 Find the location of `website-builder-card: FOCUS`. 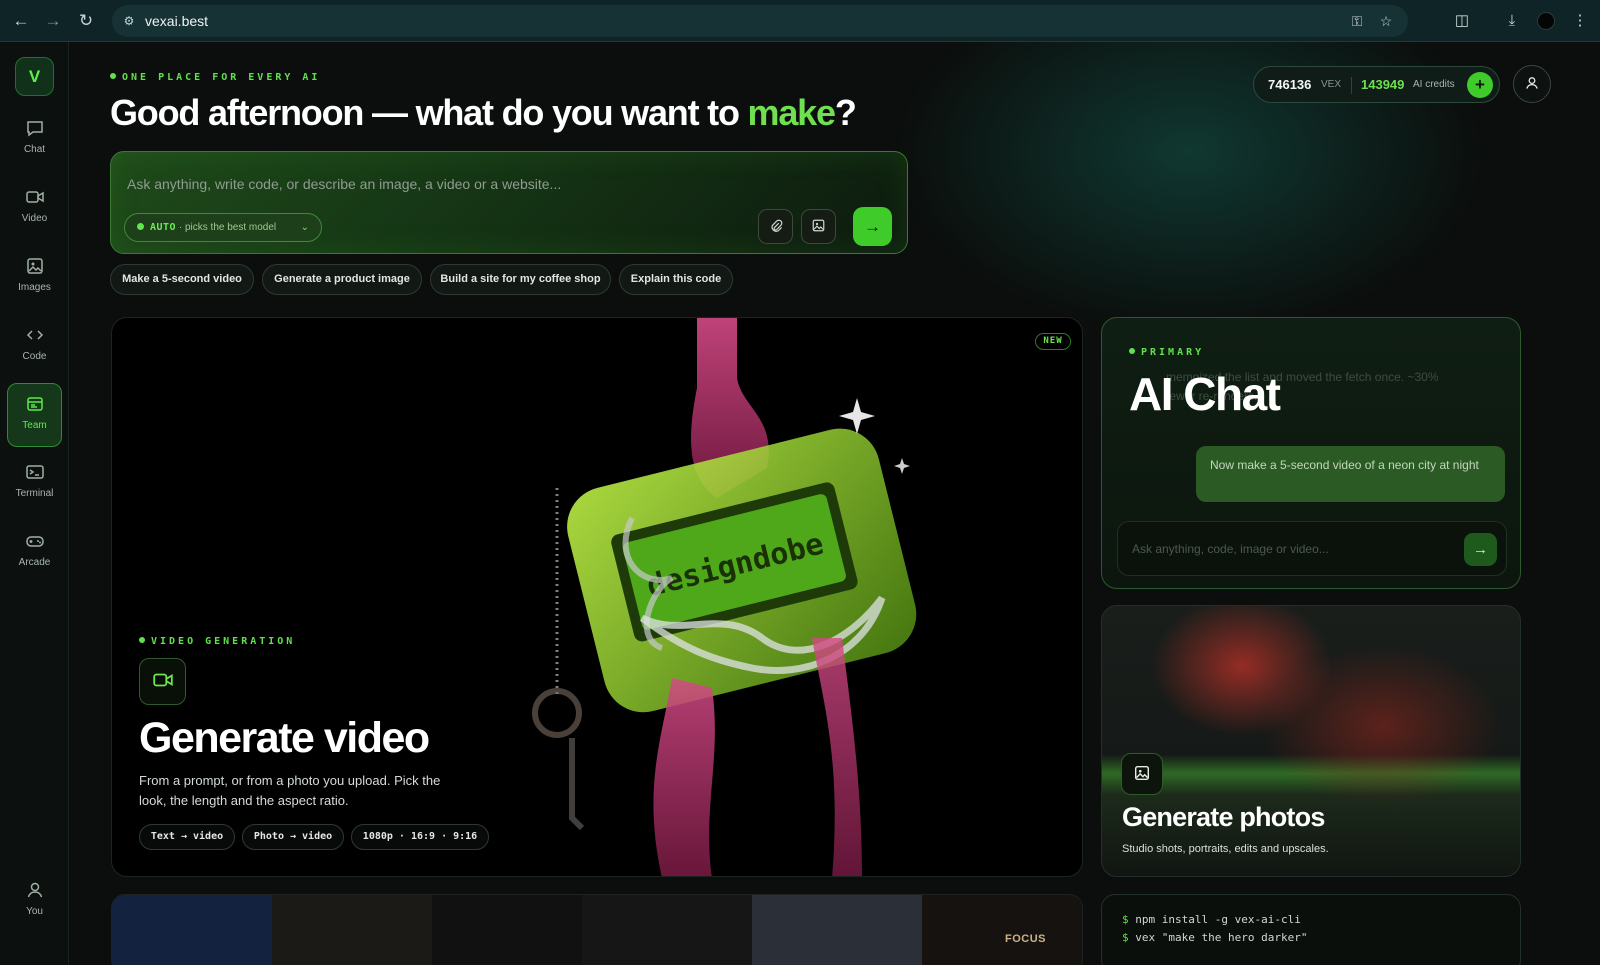

website-builder-card: FOCUS is located at coordinates (597, 929).